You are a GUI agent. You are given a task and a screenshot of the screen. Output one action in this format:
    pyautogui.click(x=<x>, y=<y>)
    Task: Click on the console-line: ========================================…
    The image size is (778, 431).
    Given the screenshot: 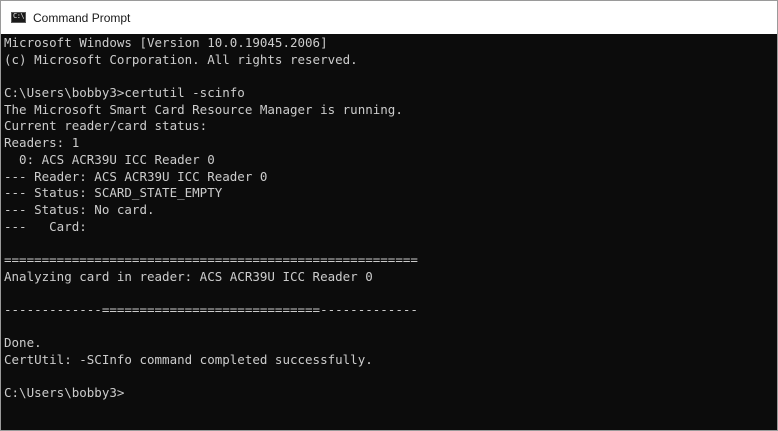 What is the action you would take?
    pyautogui.click(x=211, y=259)
    